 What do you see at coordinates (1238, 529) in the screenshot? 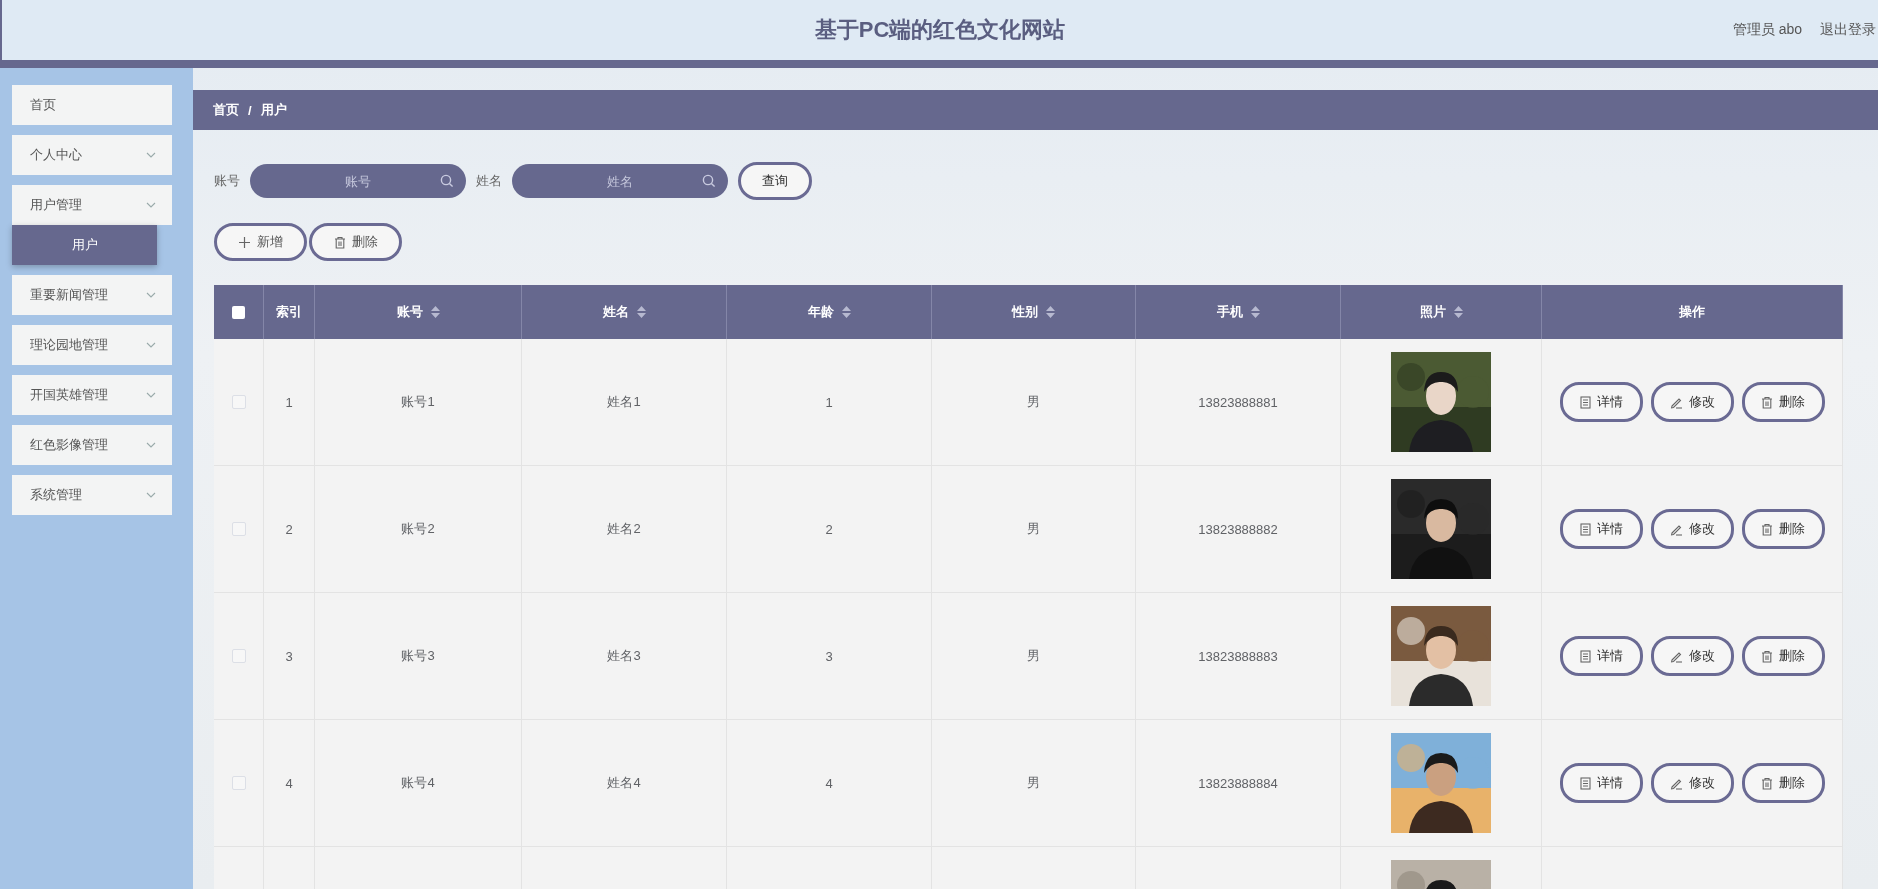
I see `table-cell: 13823888882` at bounding box center [1238, 529].